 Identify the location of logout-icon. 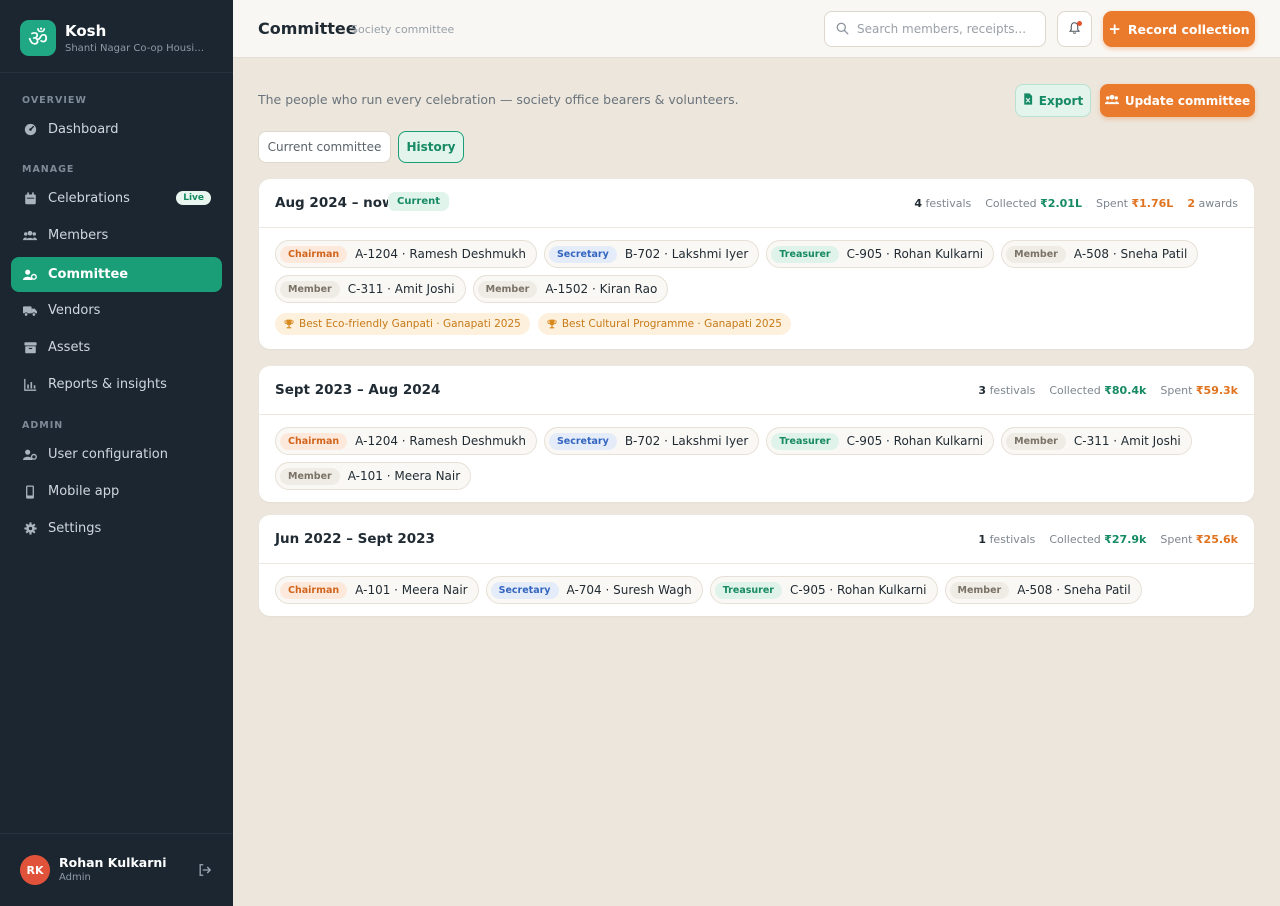
(206, 870).